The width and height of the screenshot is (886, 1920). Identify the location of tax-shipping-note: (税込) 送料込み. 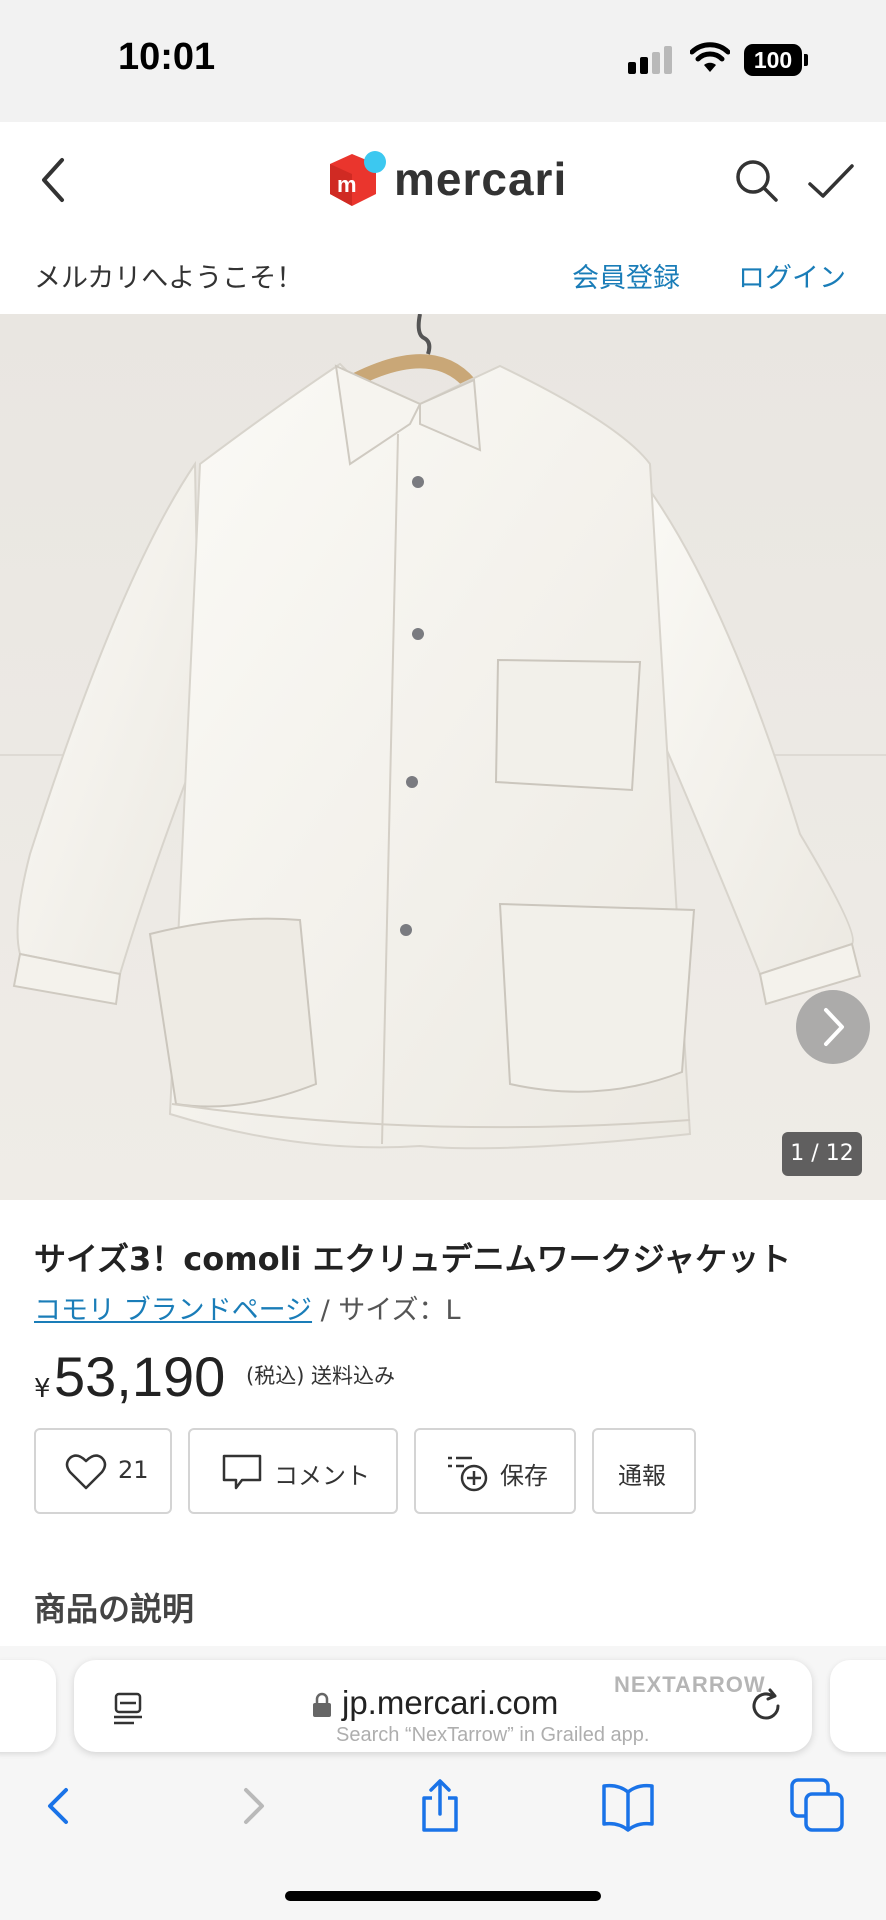
(321, 1376).